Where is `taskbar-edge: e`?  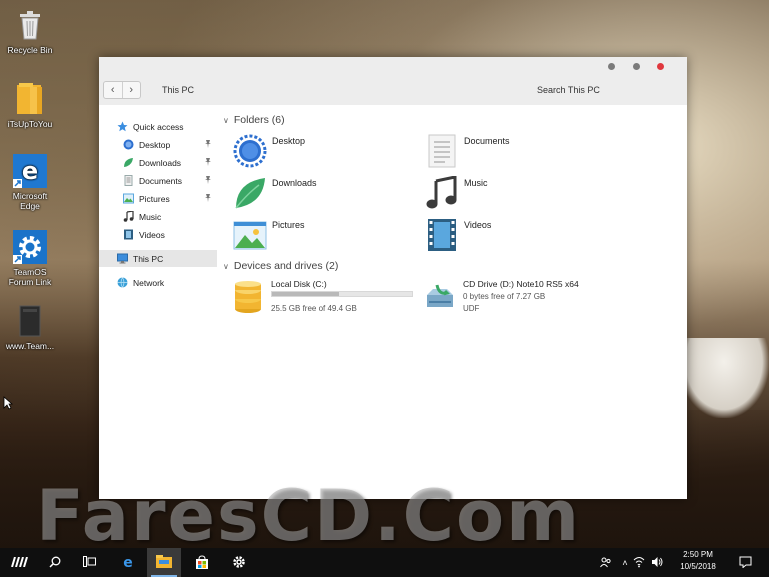 taskbar-edge: e is located at coordinates (128, 562).